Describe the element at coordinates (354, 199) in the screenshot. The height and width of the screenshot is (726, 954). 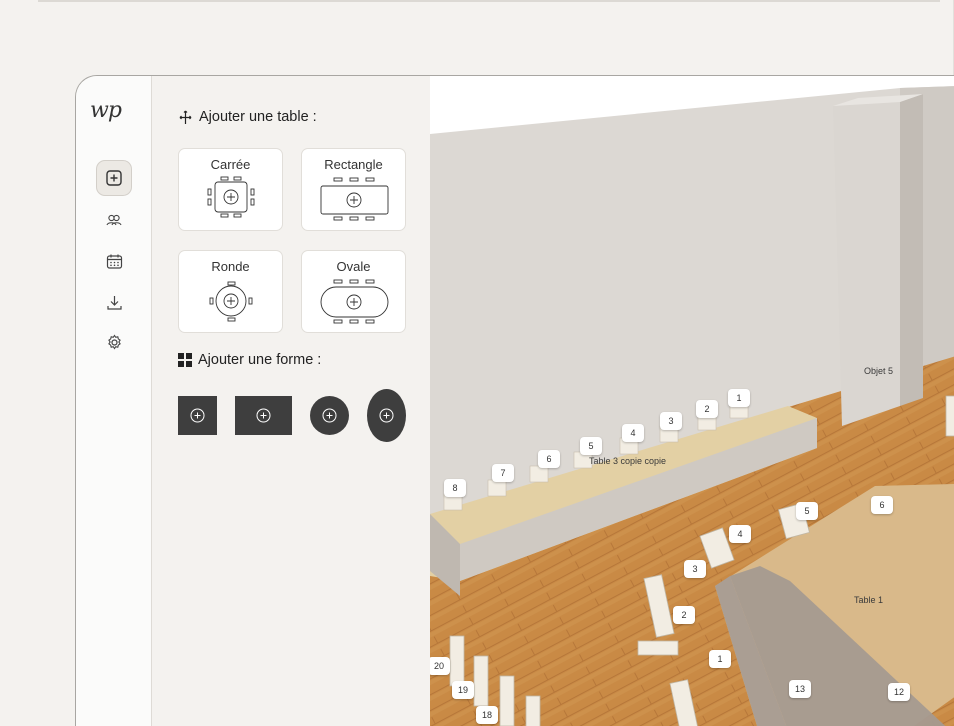
I see `rectangle-table-icon` at that location.